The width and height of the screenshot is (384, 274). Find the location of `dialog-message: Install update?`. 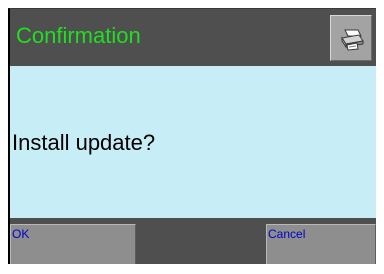

dialog-message: Install update? is located at coordinates (84, 142).